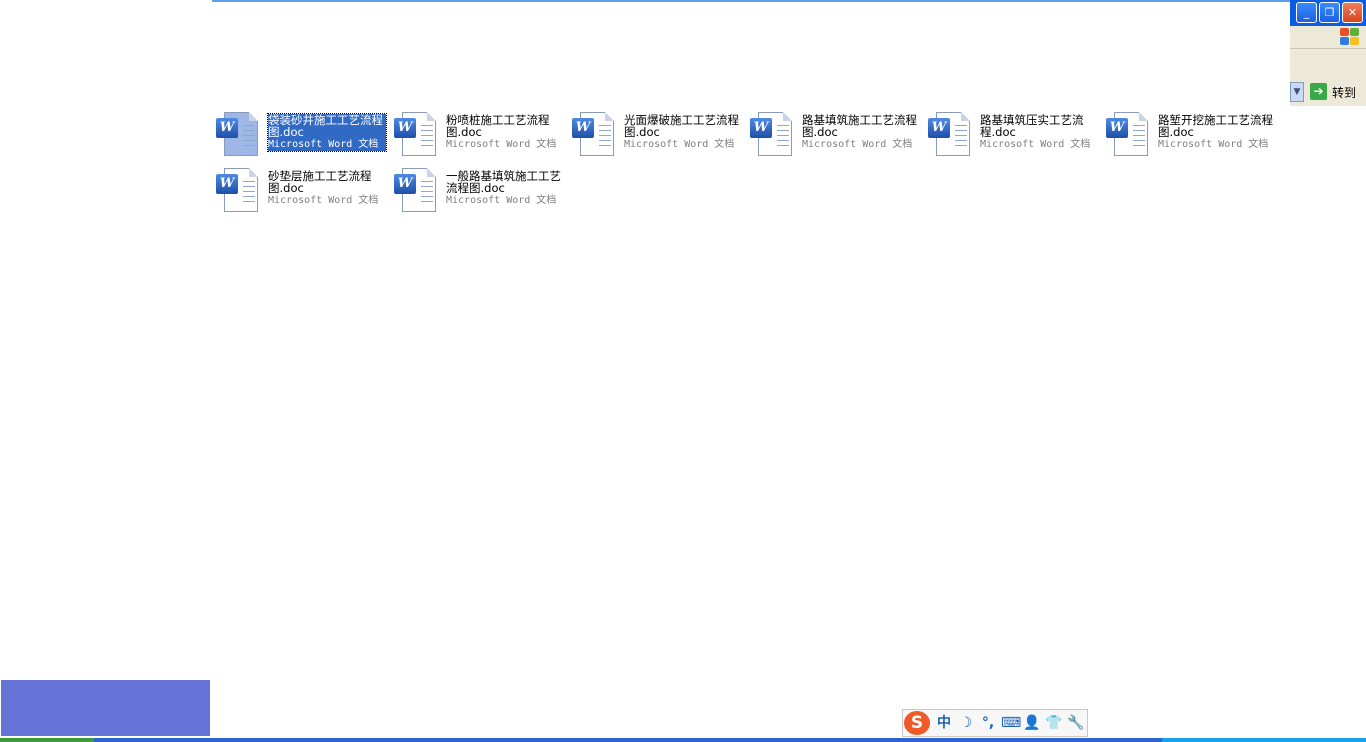 Image resolution: width=1366 pixels, height=742 pixels. Describe the element at coordinates (1318, 91) in the screenshot. I see `go-arrow-icon: ➔` at that location.